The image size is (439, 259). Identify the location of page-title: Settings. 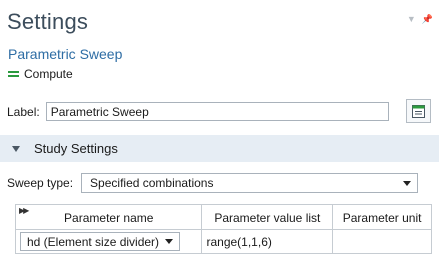
(48, 21).